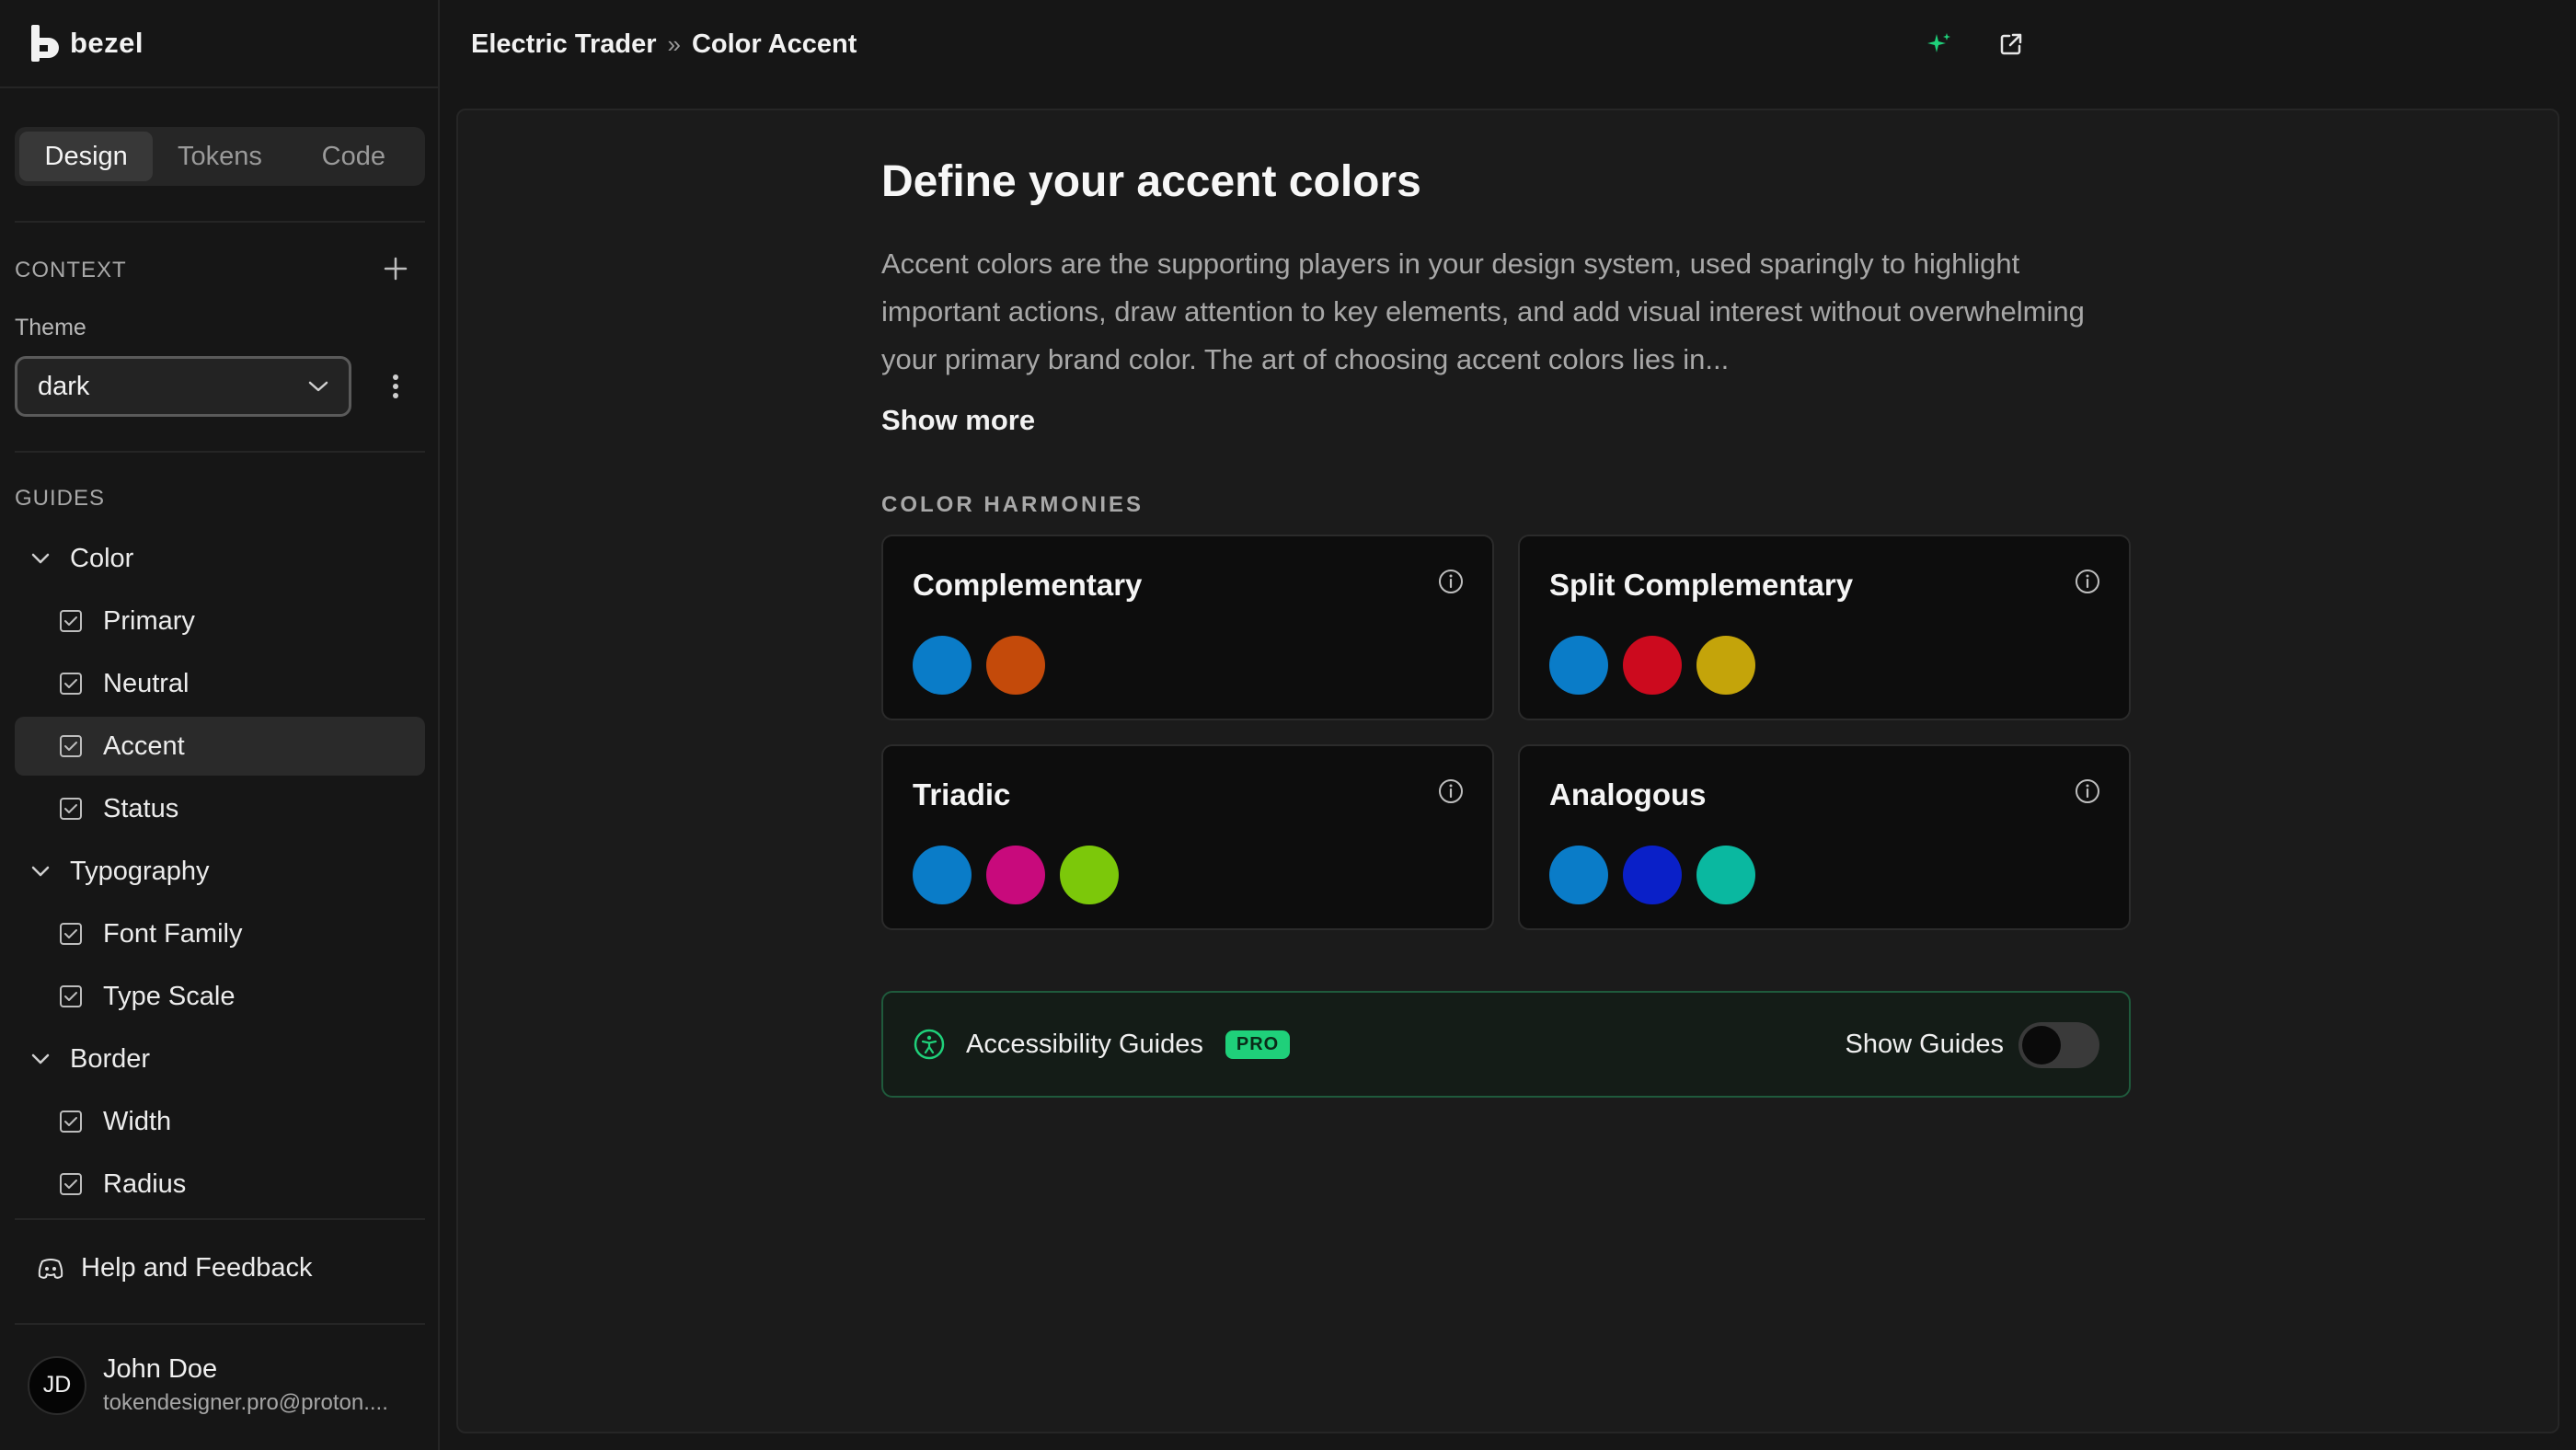 Image resolution: width=2576 pixels, height=1450 pixels. What do you see at coordinates (220, 809) in the screenshot?
I see `tree-item-status: Status` at bounding box center [220, 809].